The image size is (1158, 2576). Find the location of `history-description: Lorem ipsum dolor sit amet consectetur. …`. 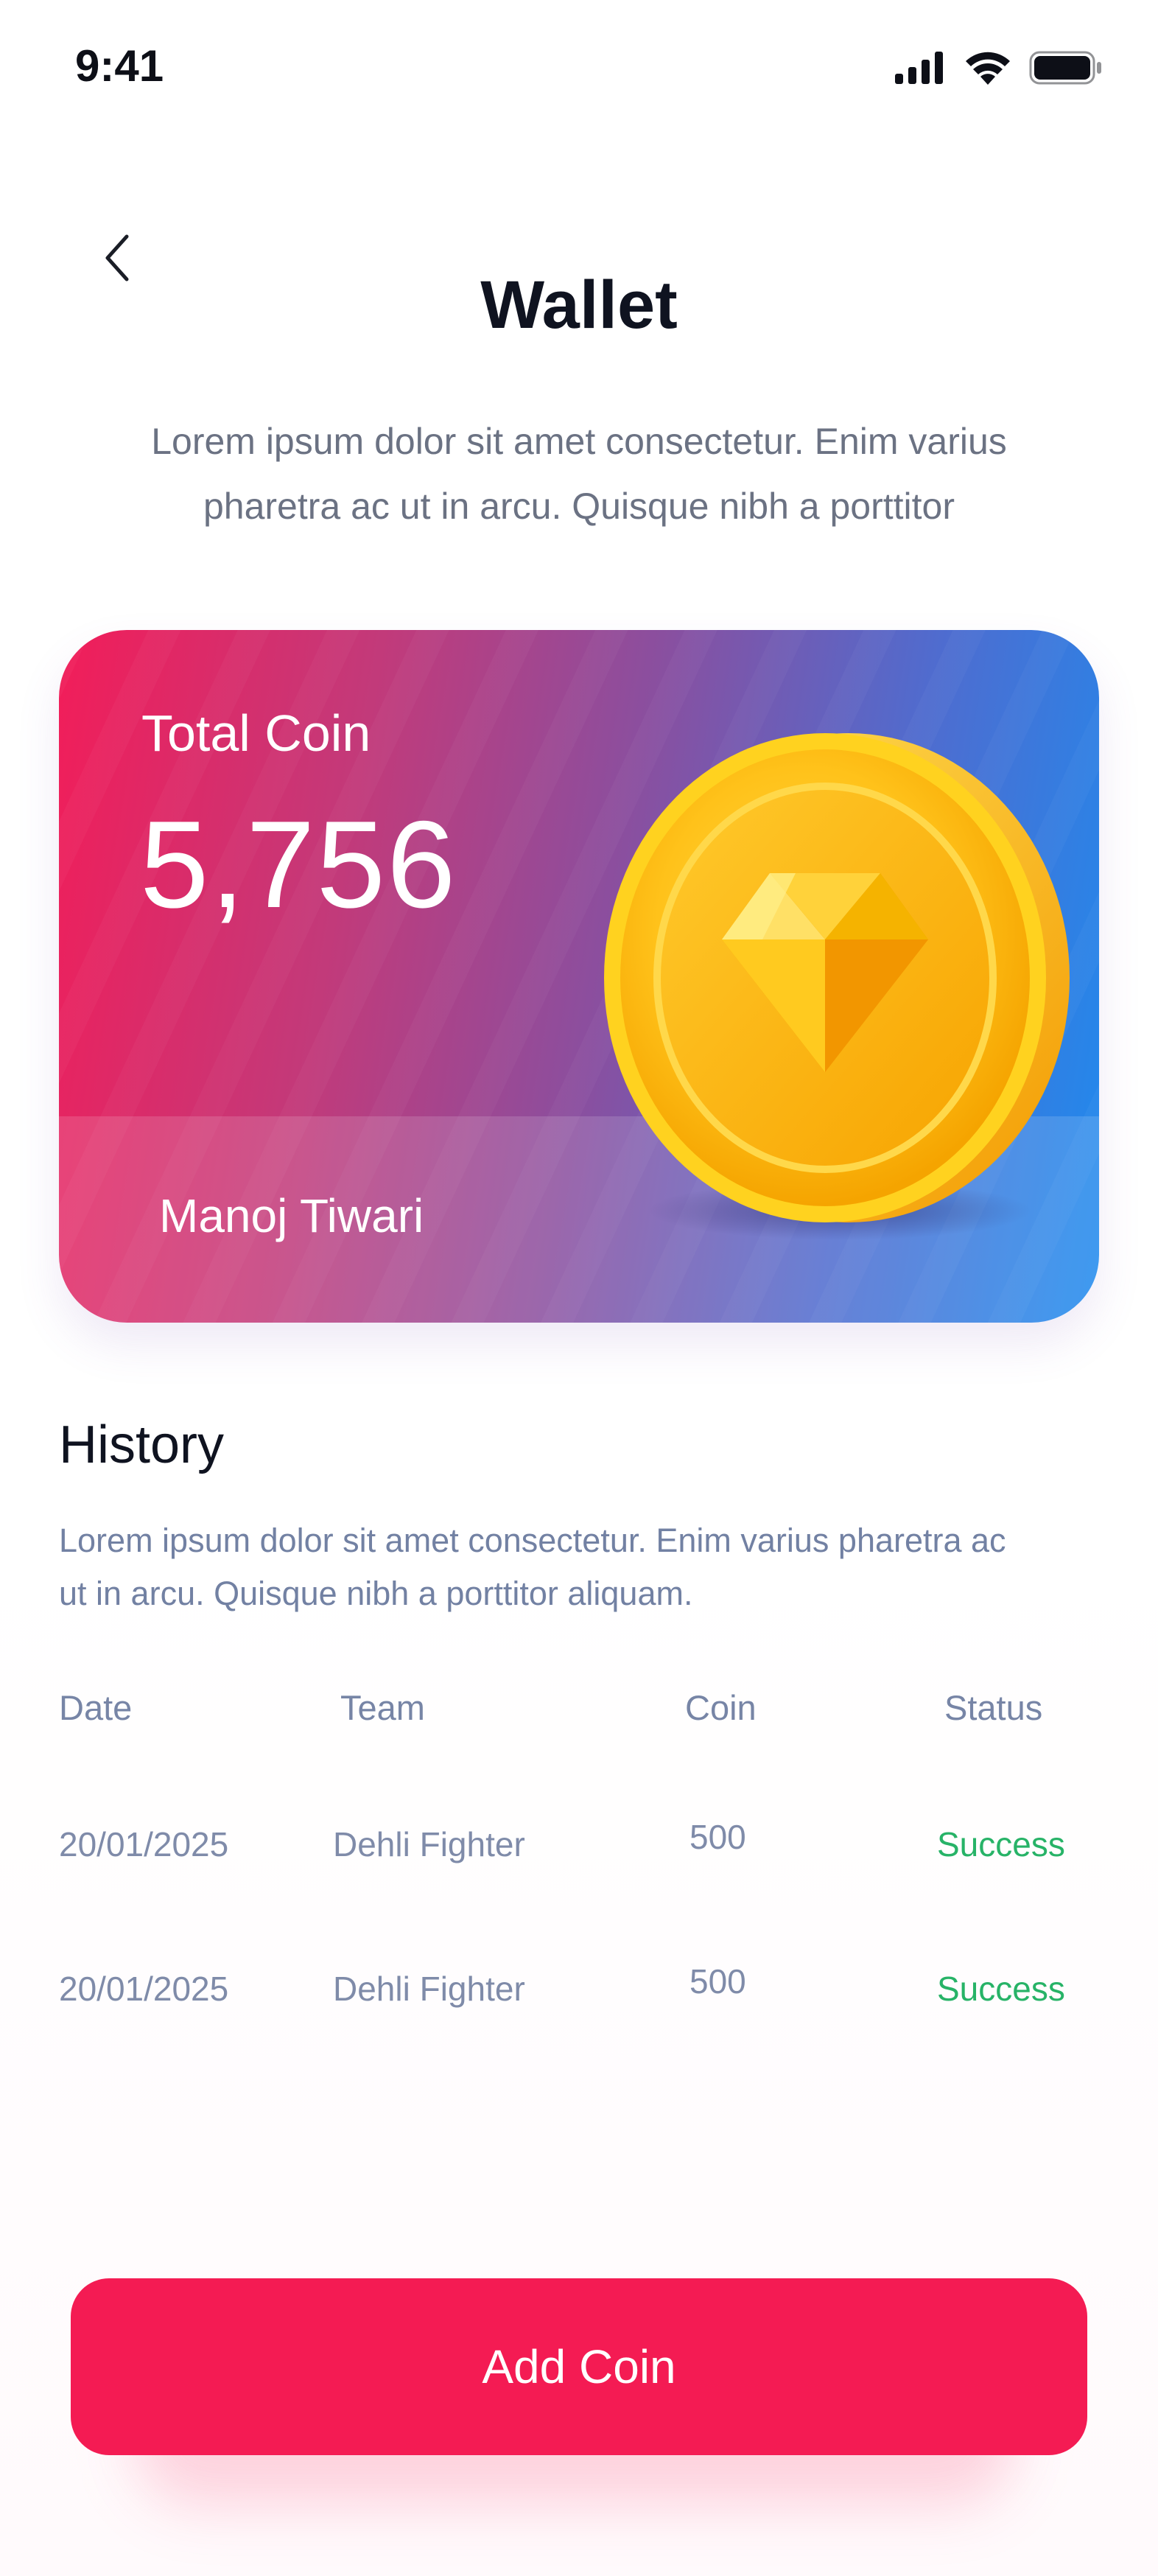

history-description: Lorem ipsum dolor sit amet consectetur. … is located at coordinates (532, 1567).